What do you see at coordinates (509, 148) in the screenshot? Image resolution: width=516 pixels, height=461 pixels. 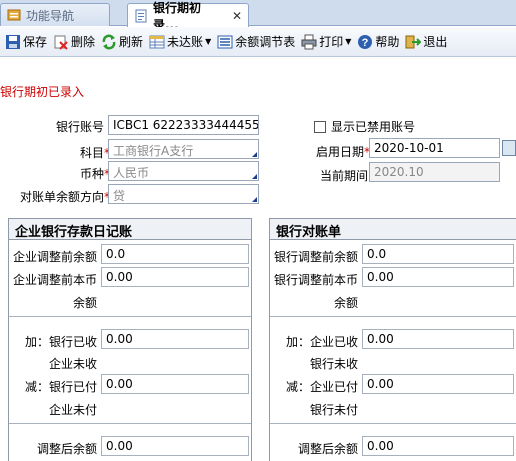 I see `calendar-icon` at bounding box center [509, 148].